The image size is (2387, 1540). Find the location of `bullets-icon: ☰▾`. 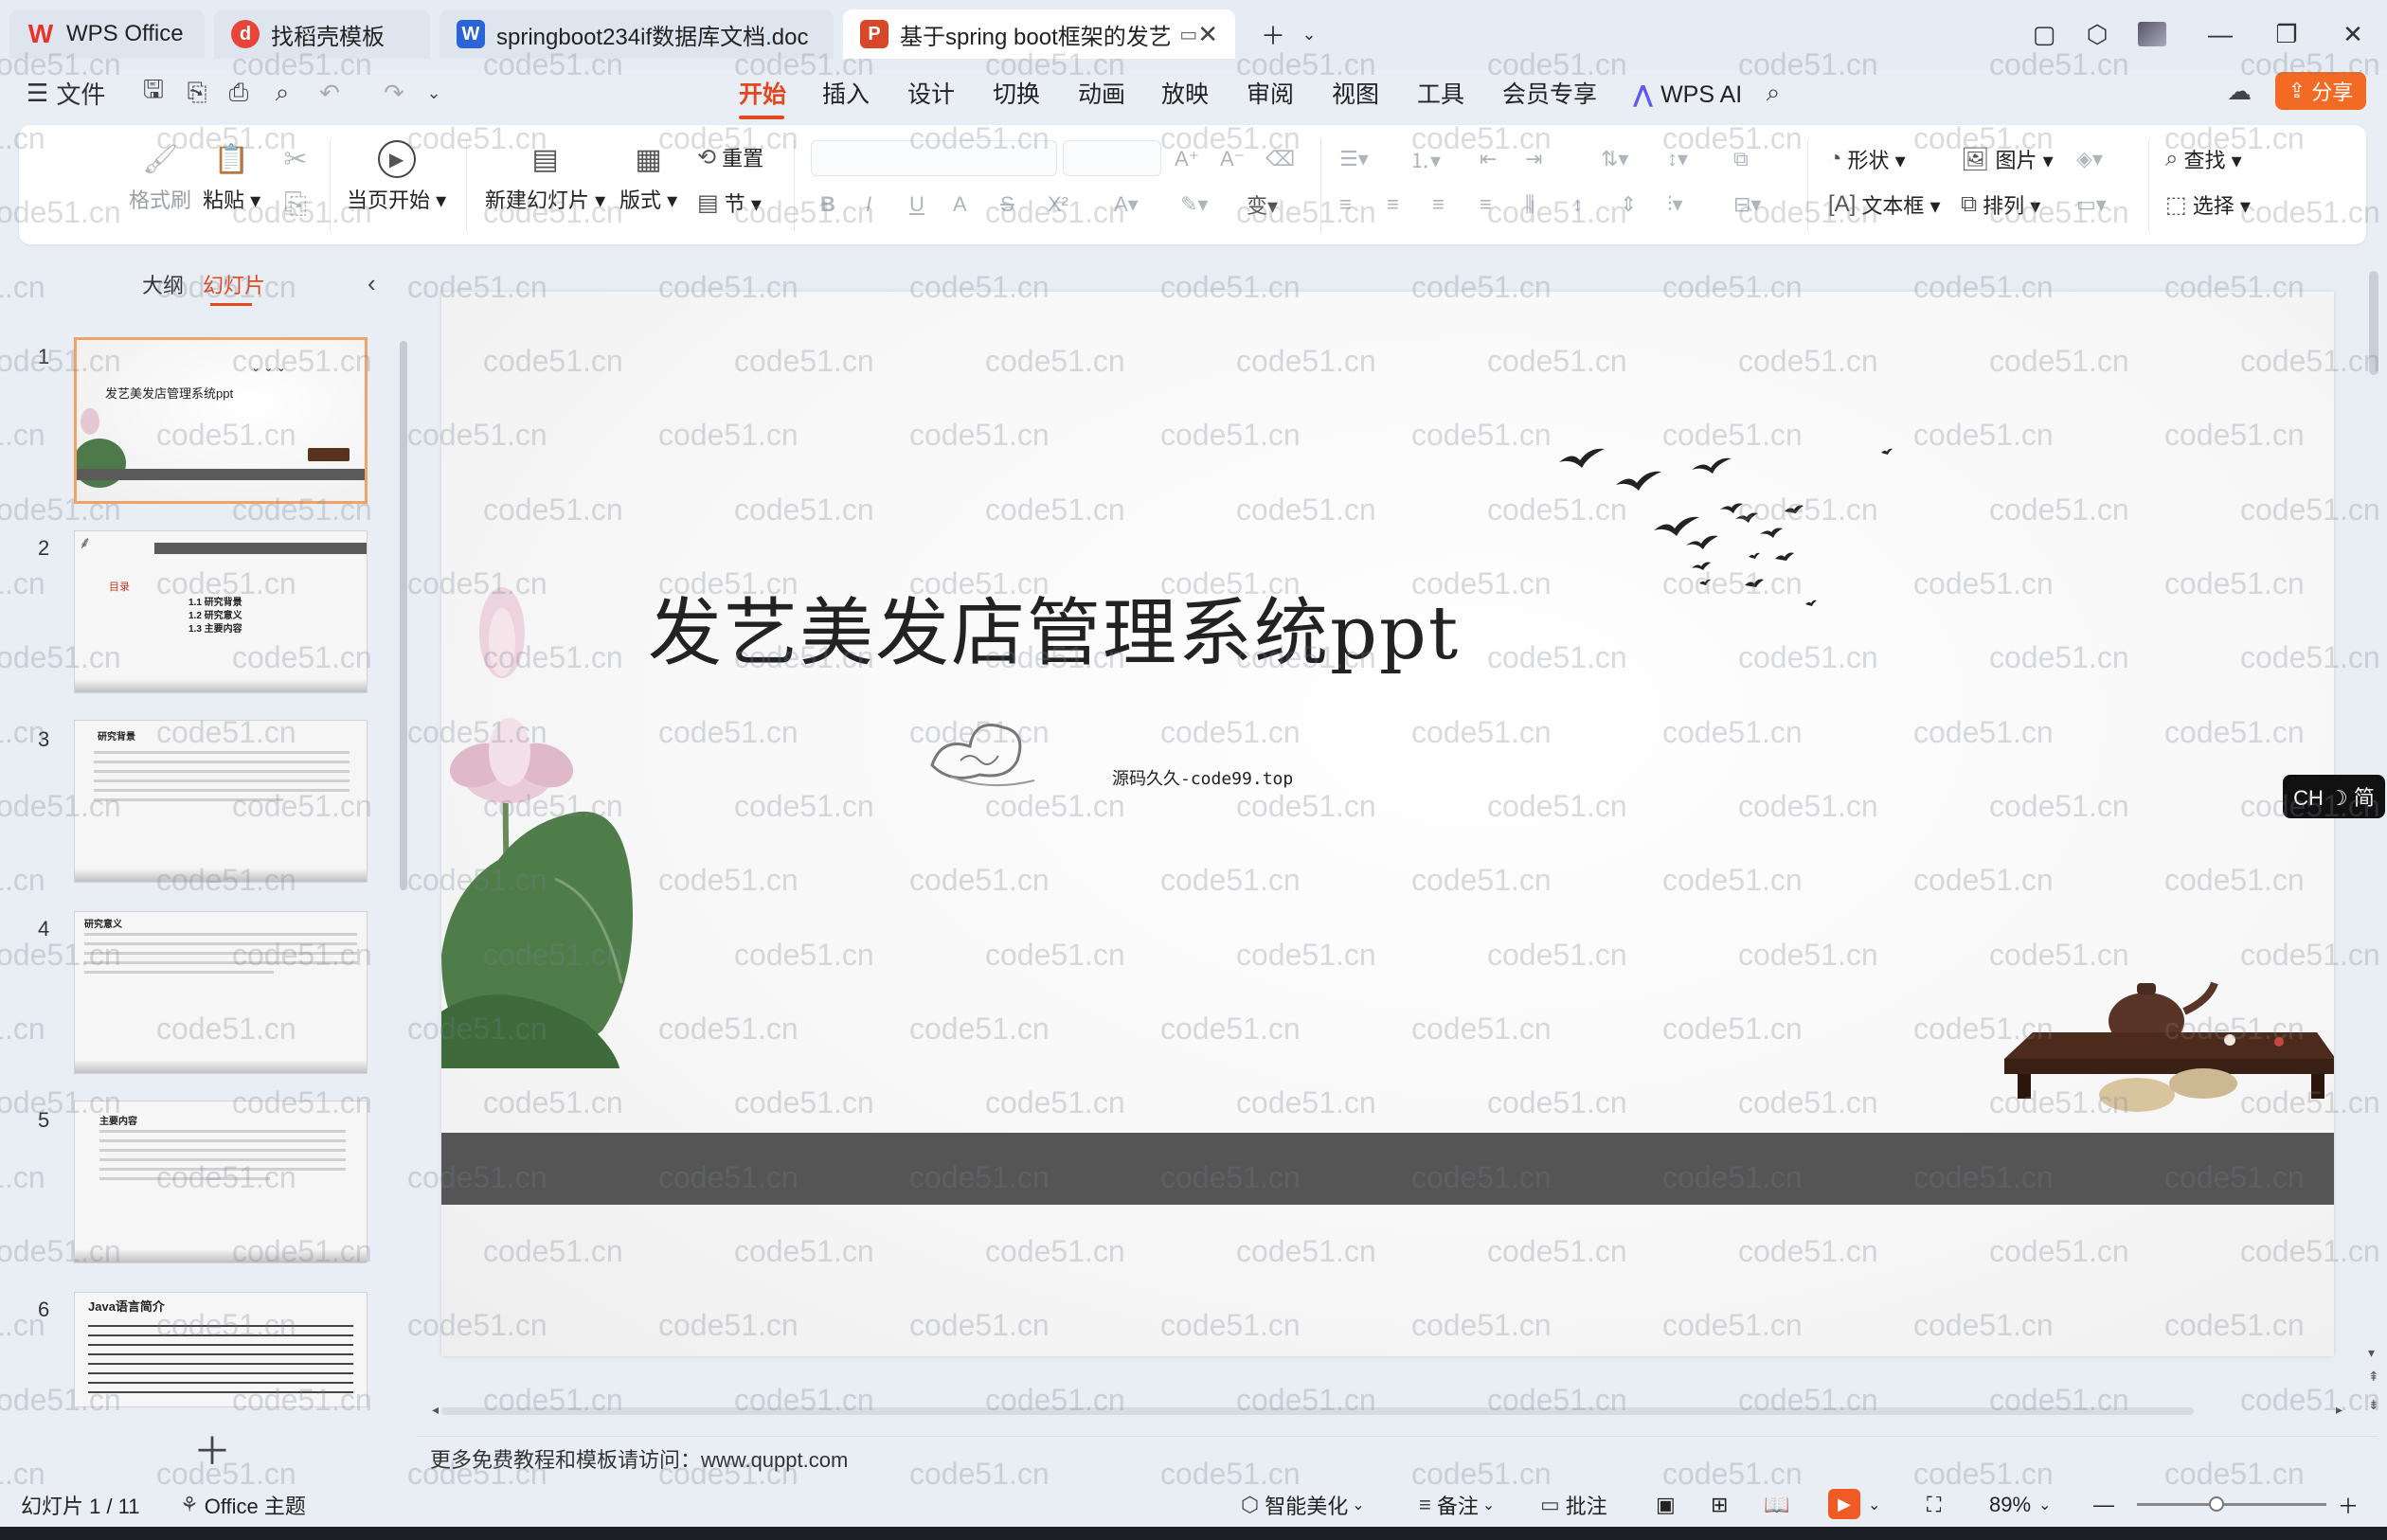

bullets-icon: ☰▾ is located at coordinates (1354, 159).